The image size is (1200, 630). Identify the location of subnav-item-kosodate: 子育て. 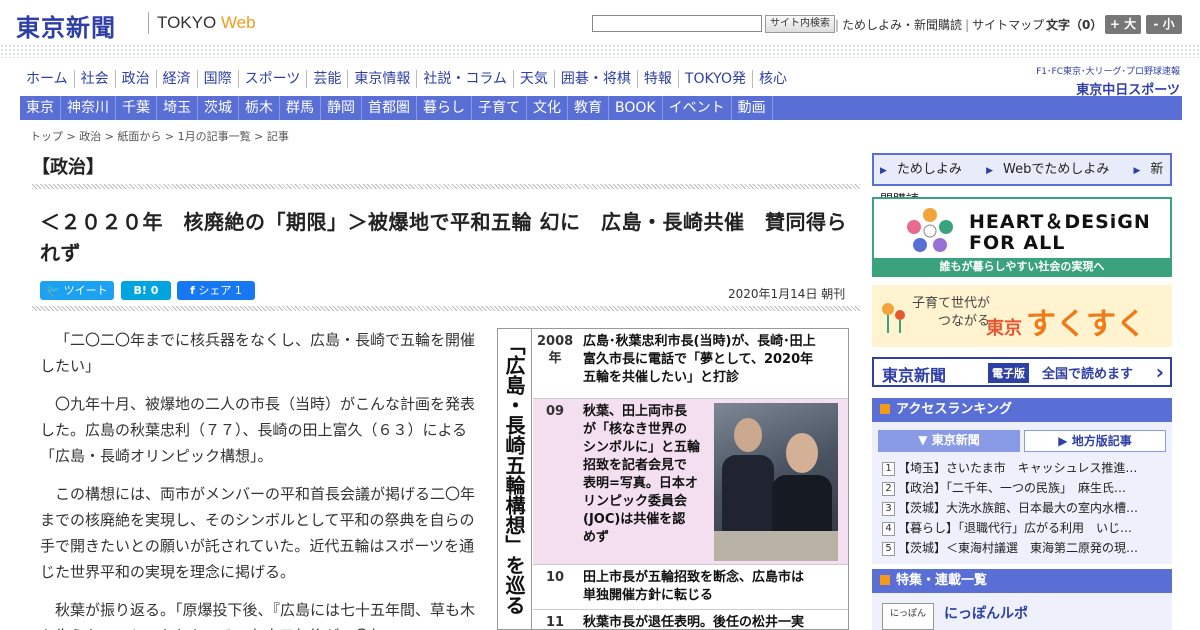
(499, 108).